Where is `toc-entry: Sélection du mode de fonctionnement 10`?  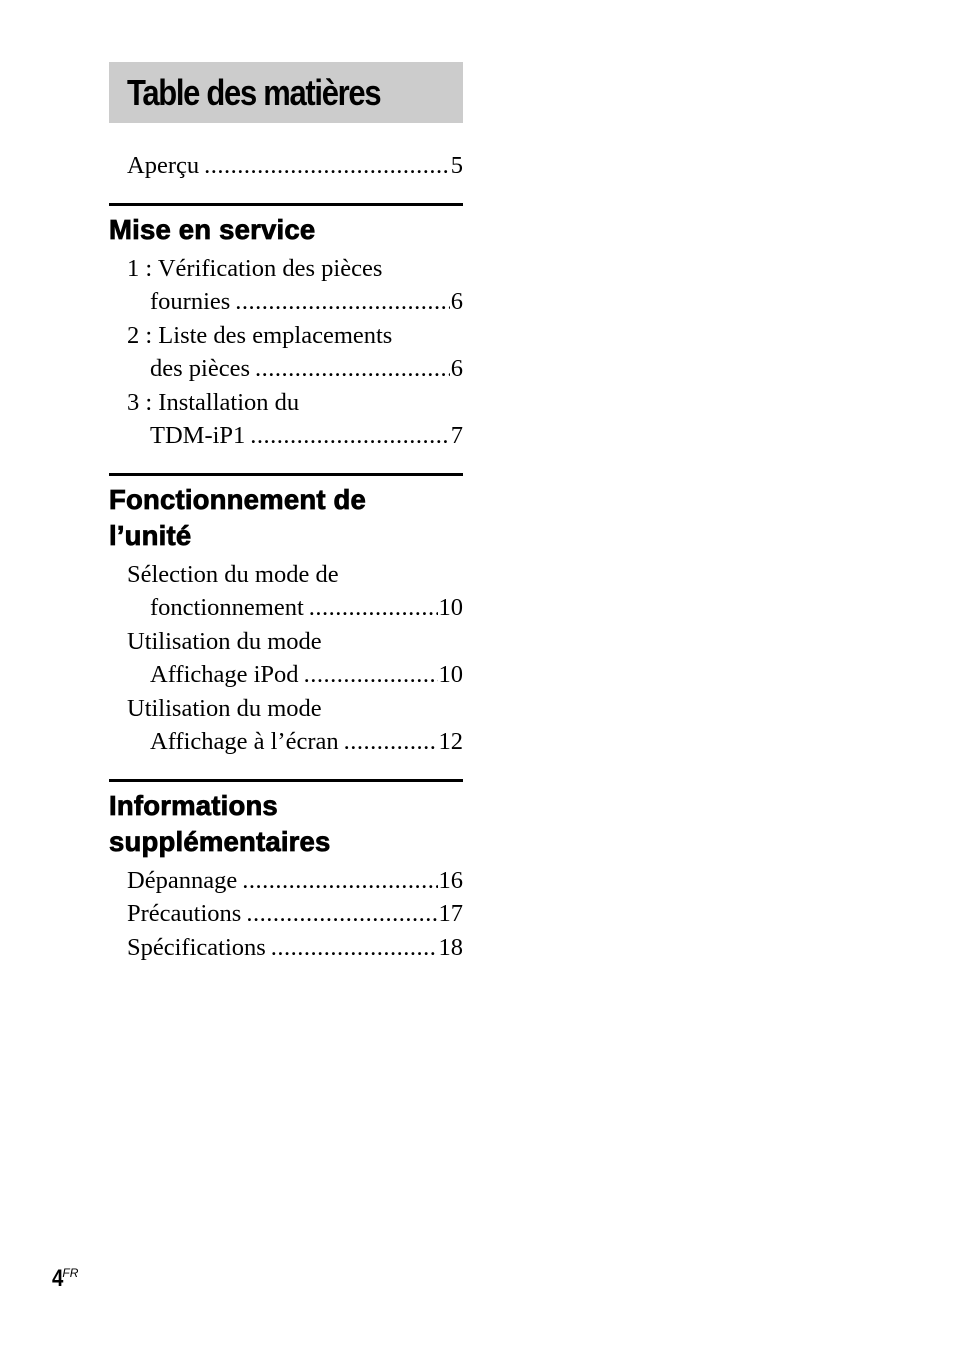
toc-entry: Sélection du mode de fonctionnement 10 is located at coordinates (286, 591).